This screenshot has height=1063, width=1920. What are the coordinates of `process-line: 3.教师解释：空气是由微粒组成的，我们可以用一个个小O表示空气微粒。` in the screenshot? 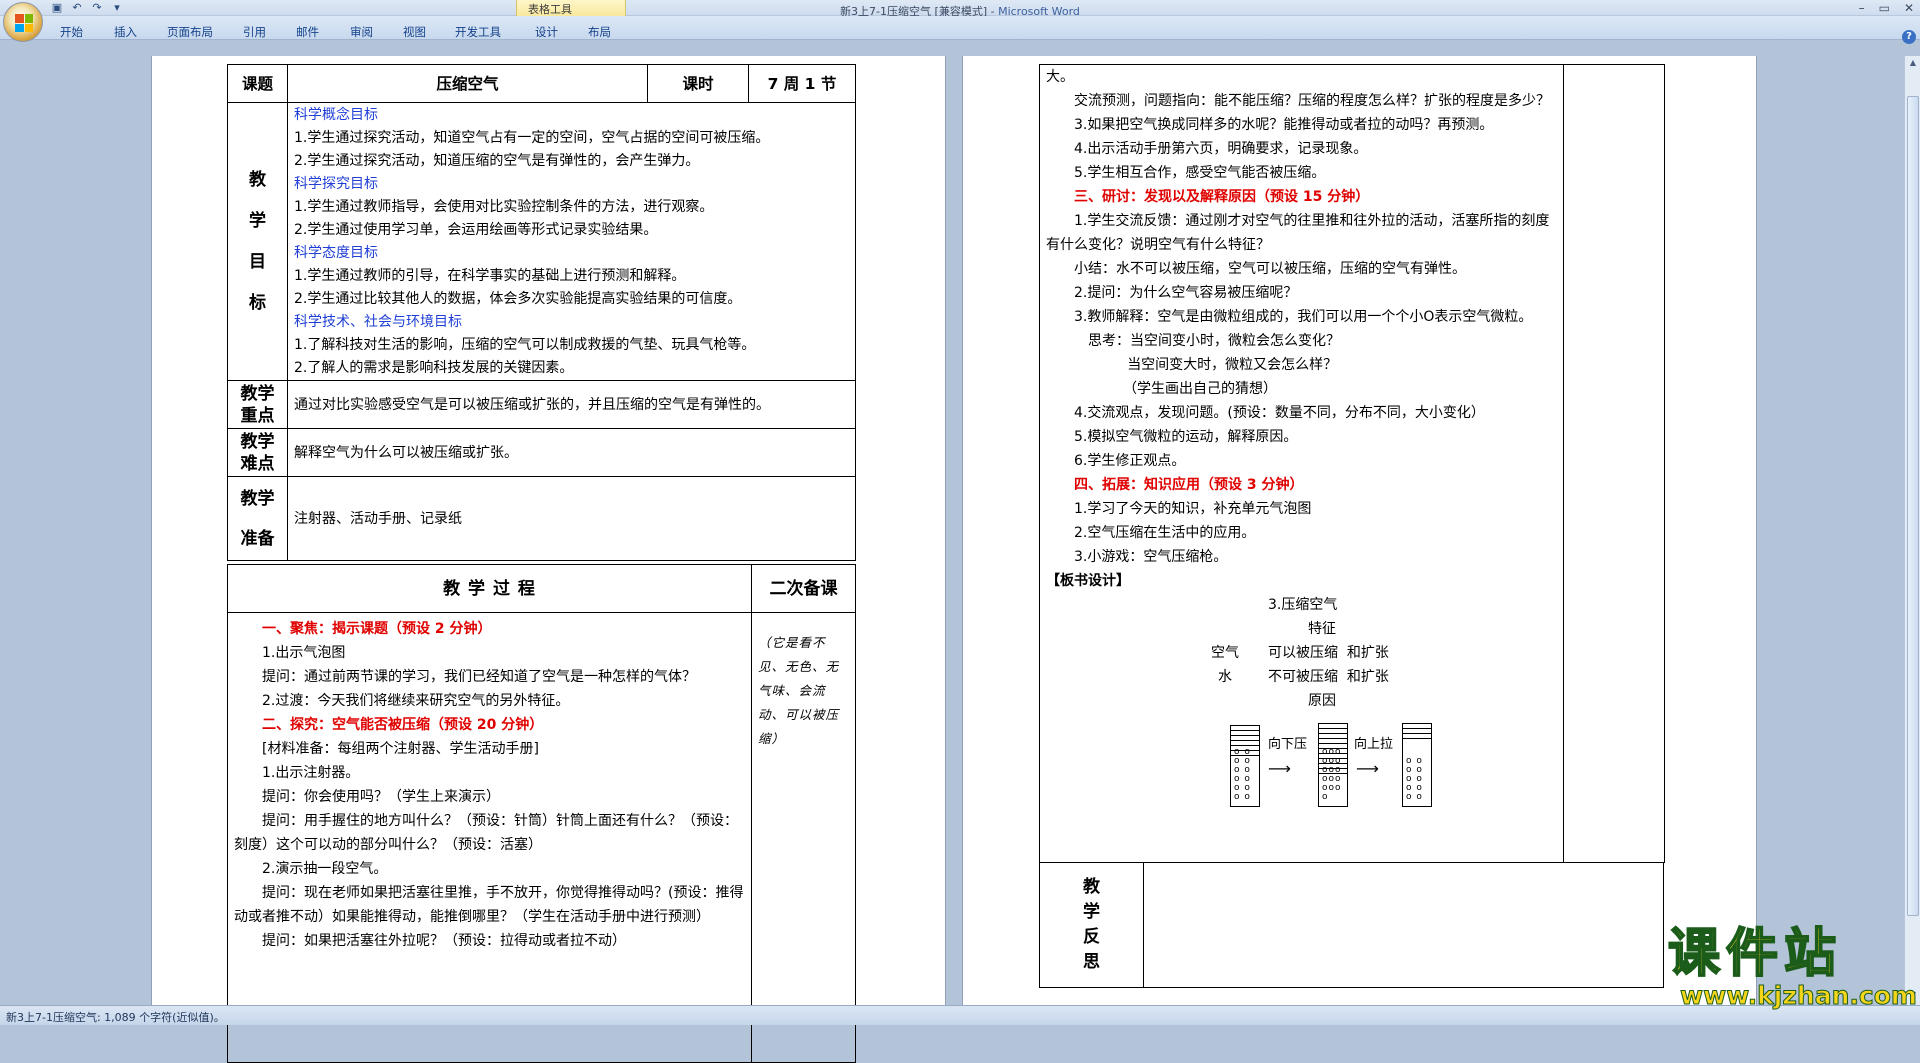 It's located at (1303, 317).